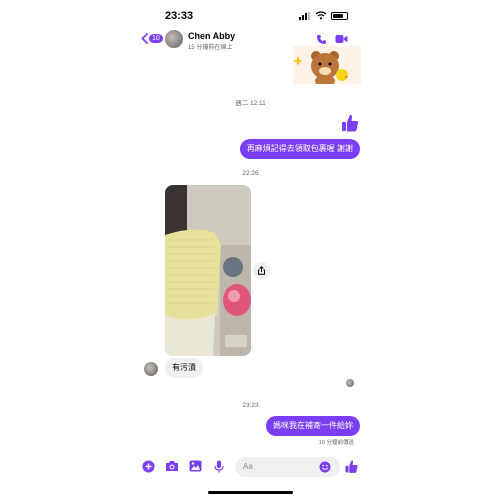 The width and height of the screenshot is (500, 500). Describe the element at coordinates (321, 15) in the screenshot. I see `wifi-icon` at that location.